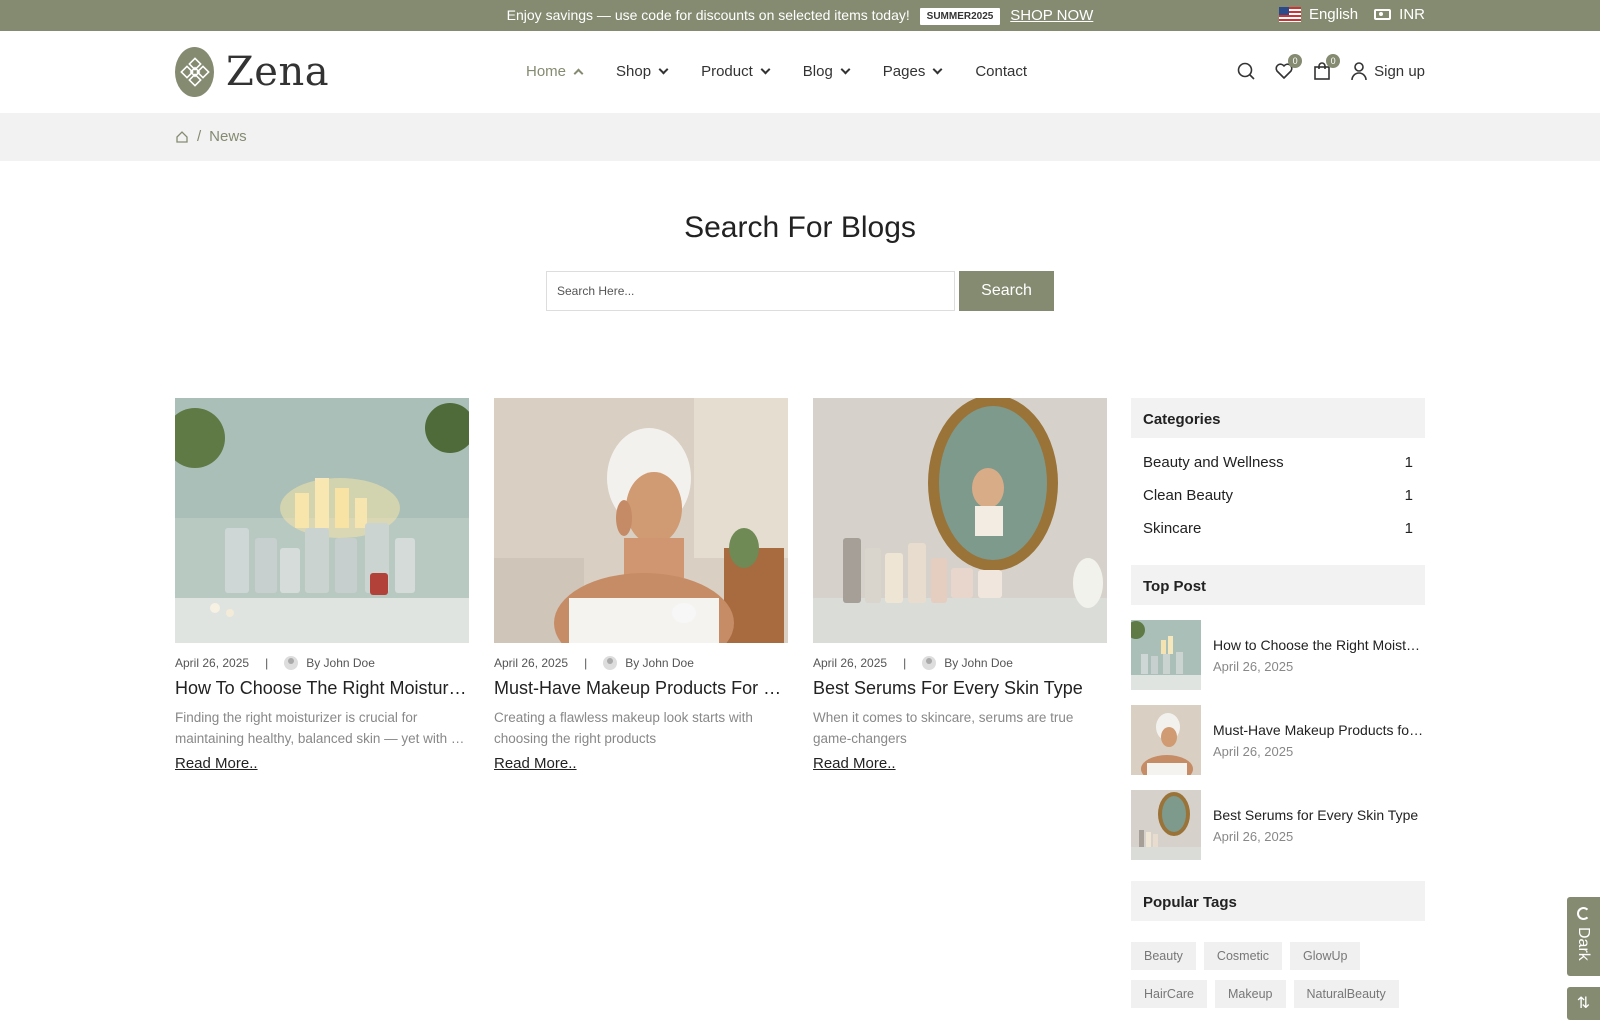 Image resolution: width=1600 pixels, height=1020 pixels. I want to click on post-title: Best Serums For Every Skin Type, so click(960, 688).